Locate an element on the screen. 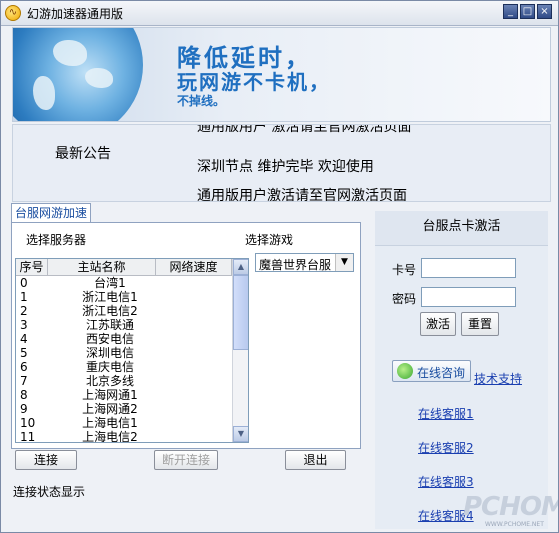  server-row-number: 5 is located at coordinates (24, 353).